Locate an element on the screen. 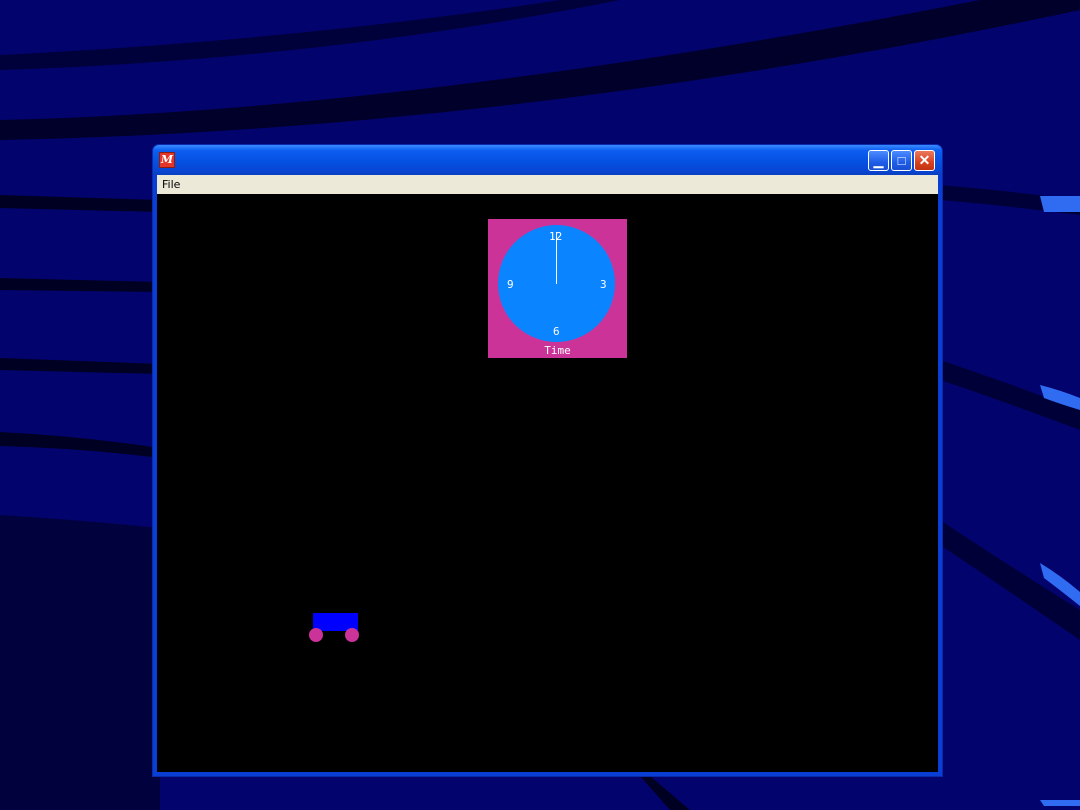  cart-sprite is located at coordinates (335, 630).